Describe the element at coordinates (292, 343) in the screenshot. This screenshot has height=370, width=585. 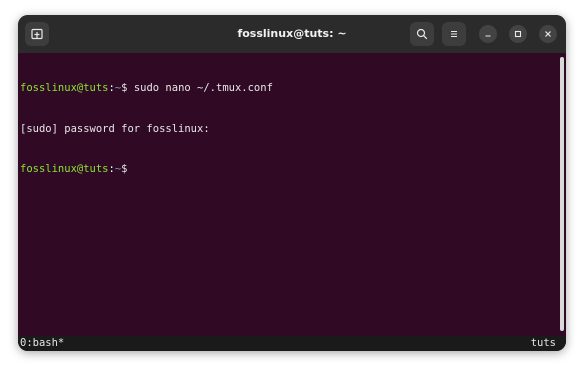
I see `tmux-status-bar: 0:bash* tuts` at that location.